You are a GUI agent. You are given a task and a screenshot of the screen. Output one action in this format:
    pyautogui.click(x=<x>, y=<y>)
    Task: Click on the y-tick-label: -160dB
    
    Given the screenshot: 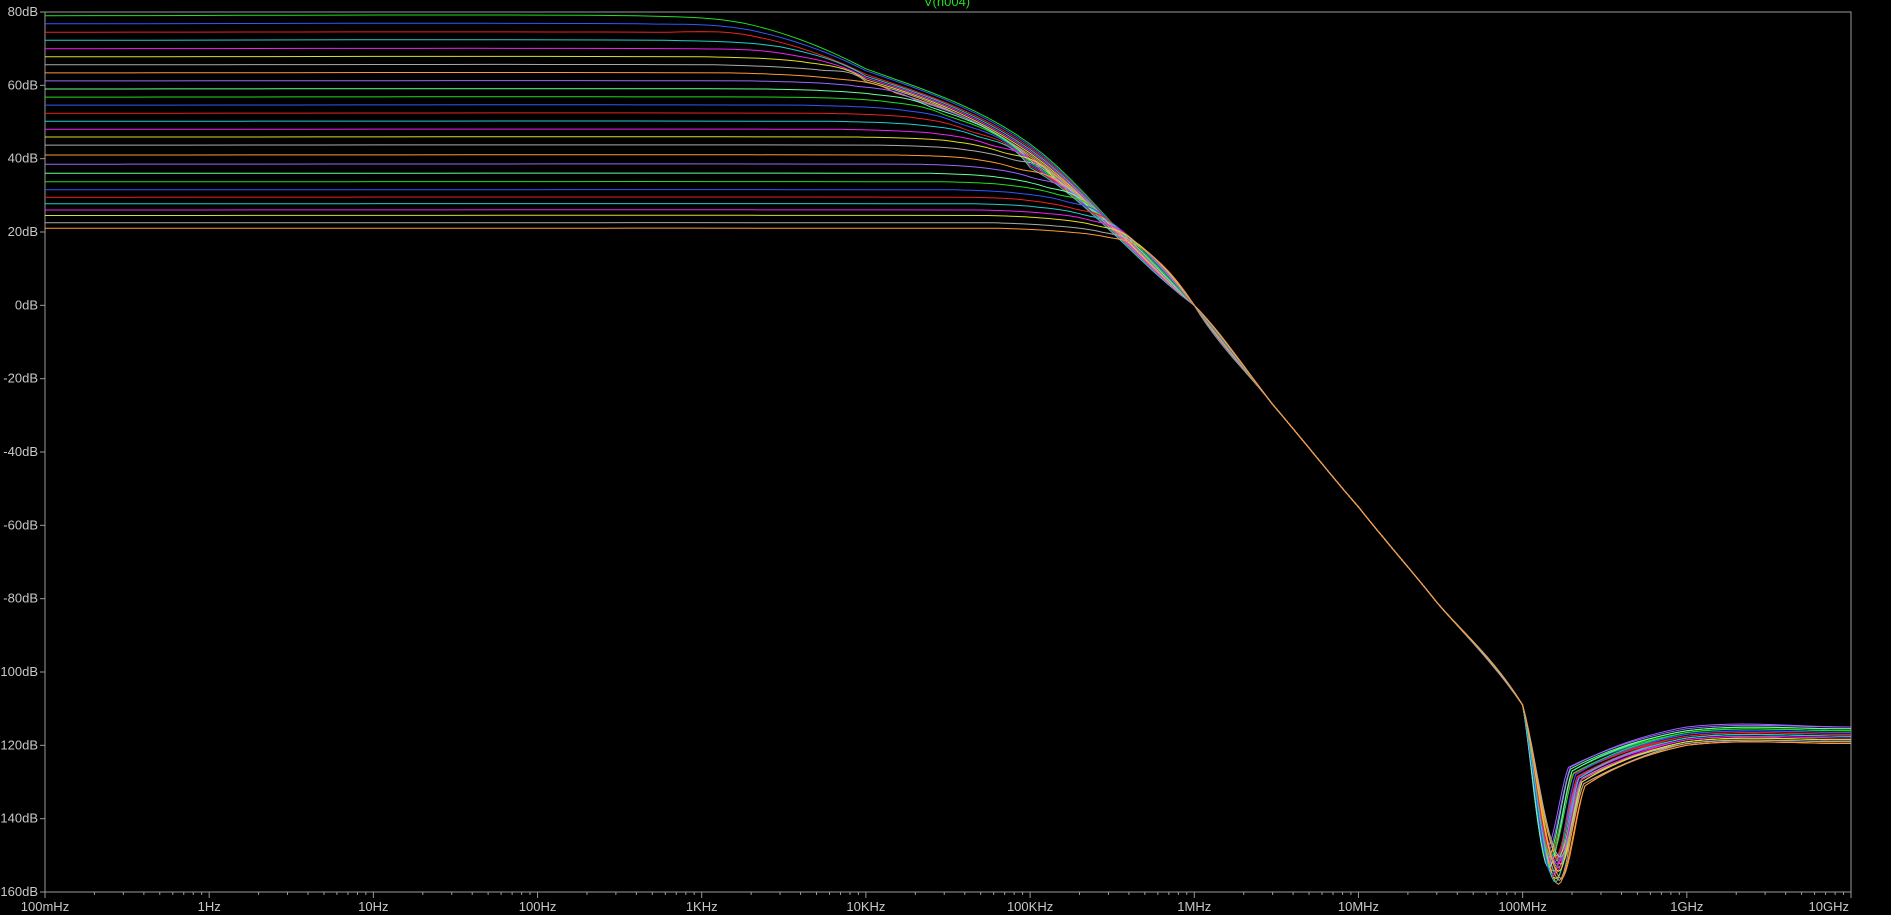 What is the action you would take?
    pyautogui.click(x=19, y=891)
    